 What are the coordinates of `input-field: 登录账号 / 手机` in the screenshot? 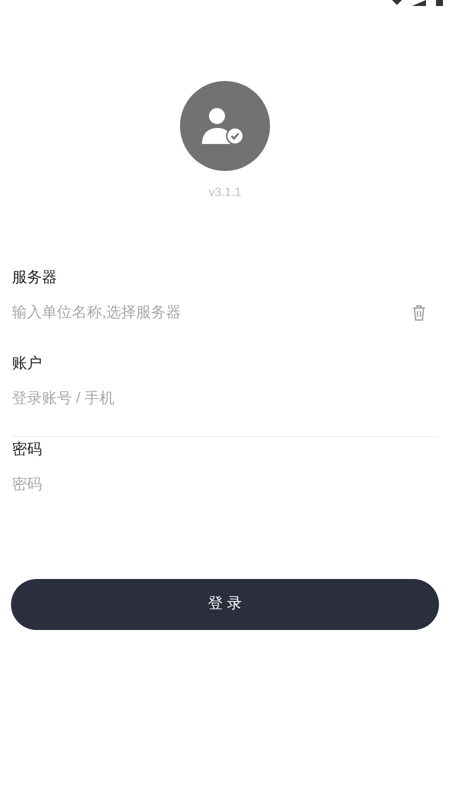 It's located at (224, 399).